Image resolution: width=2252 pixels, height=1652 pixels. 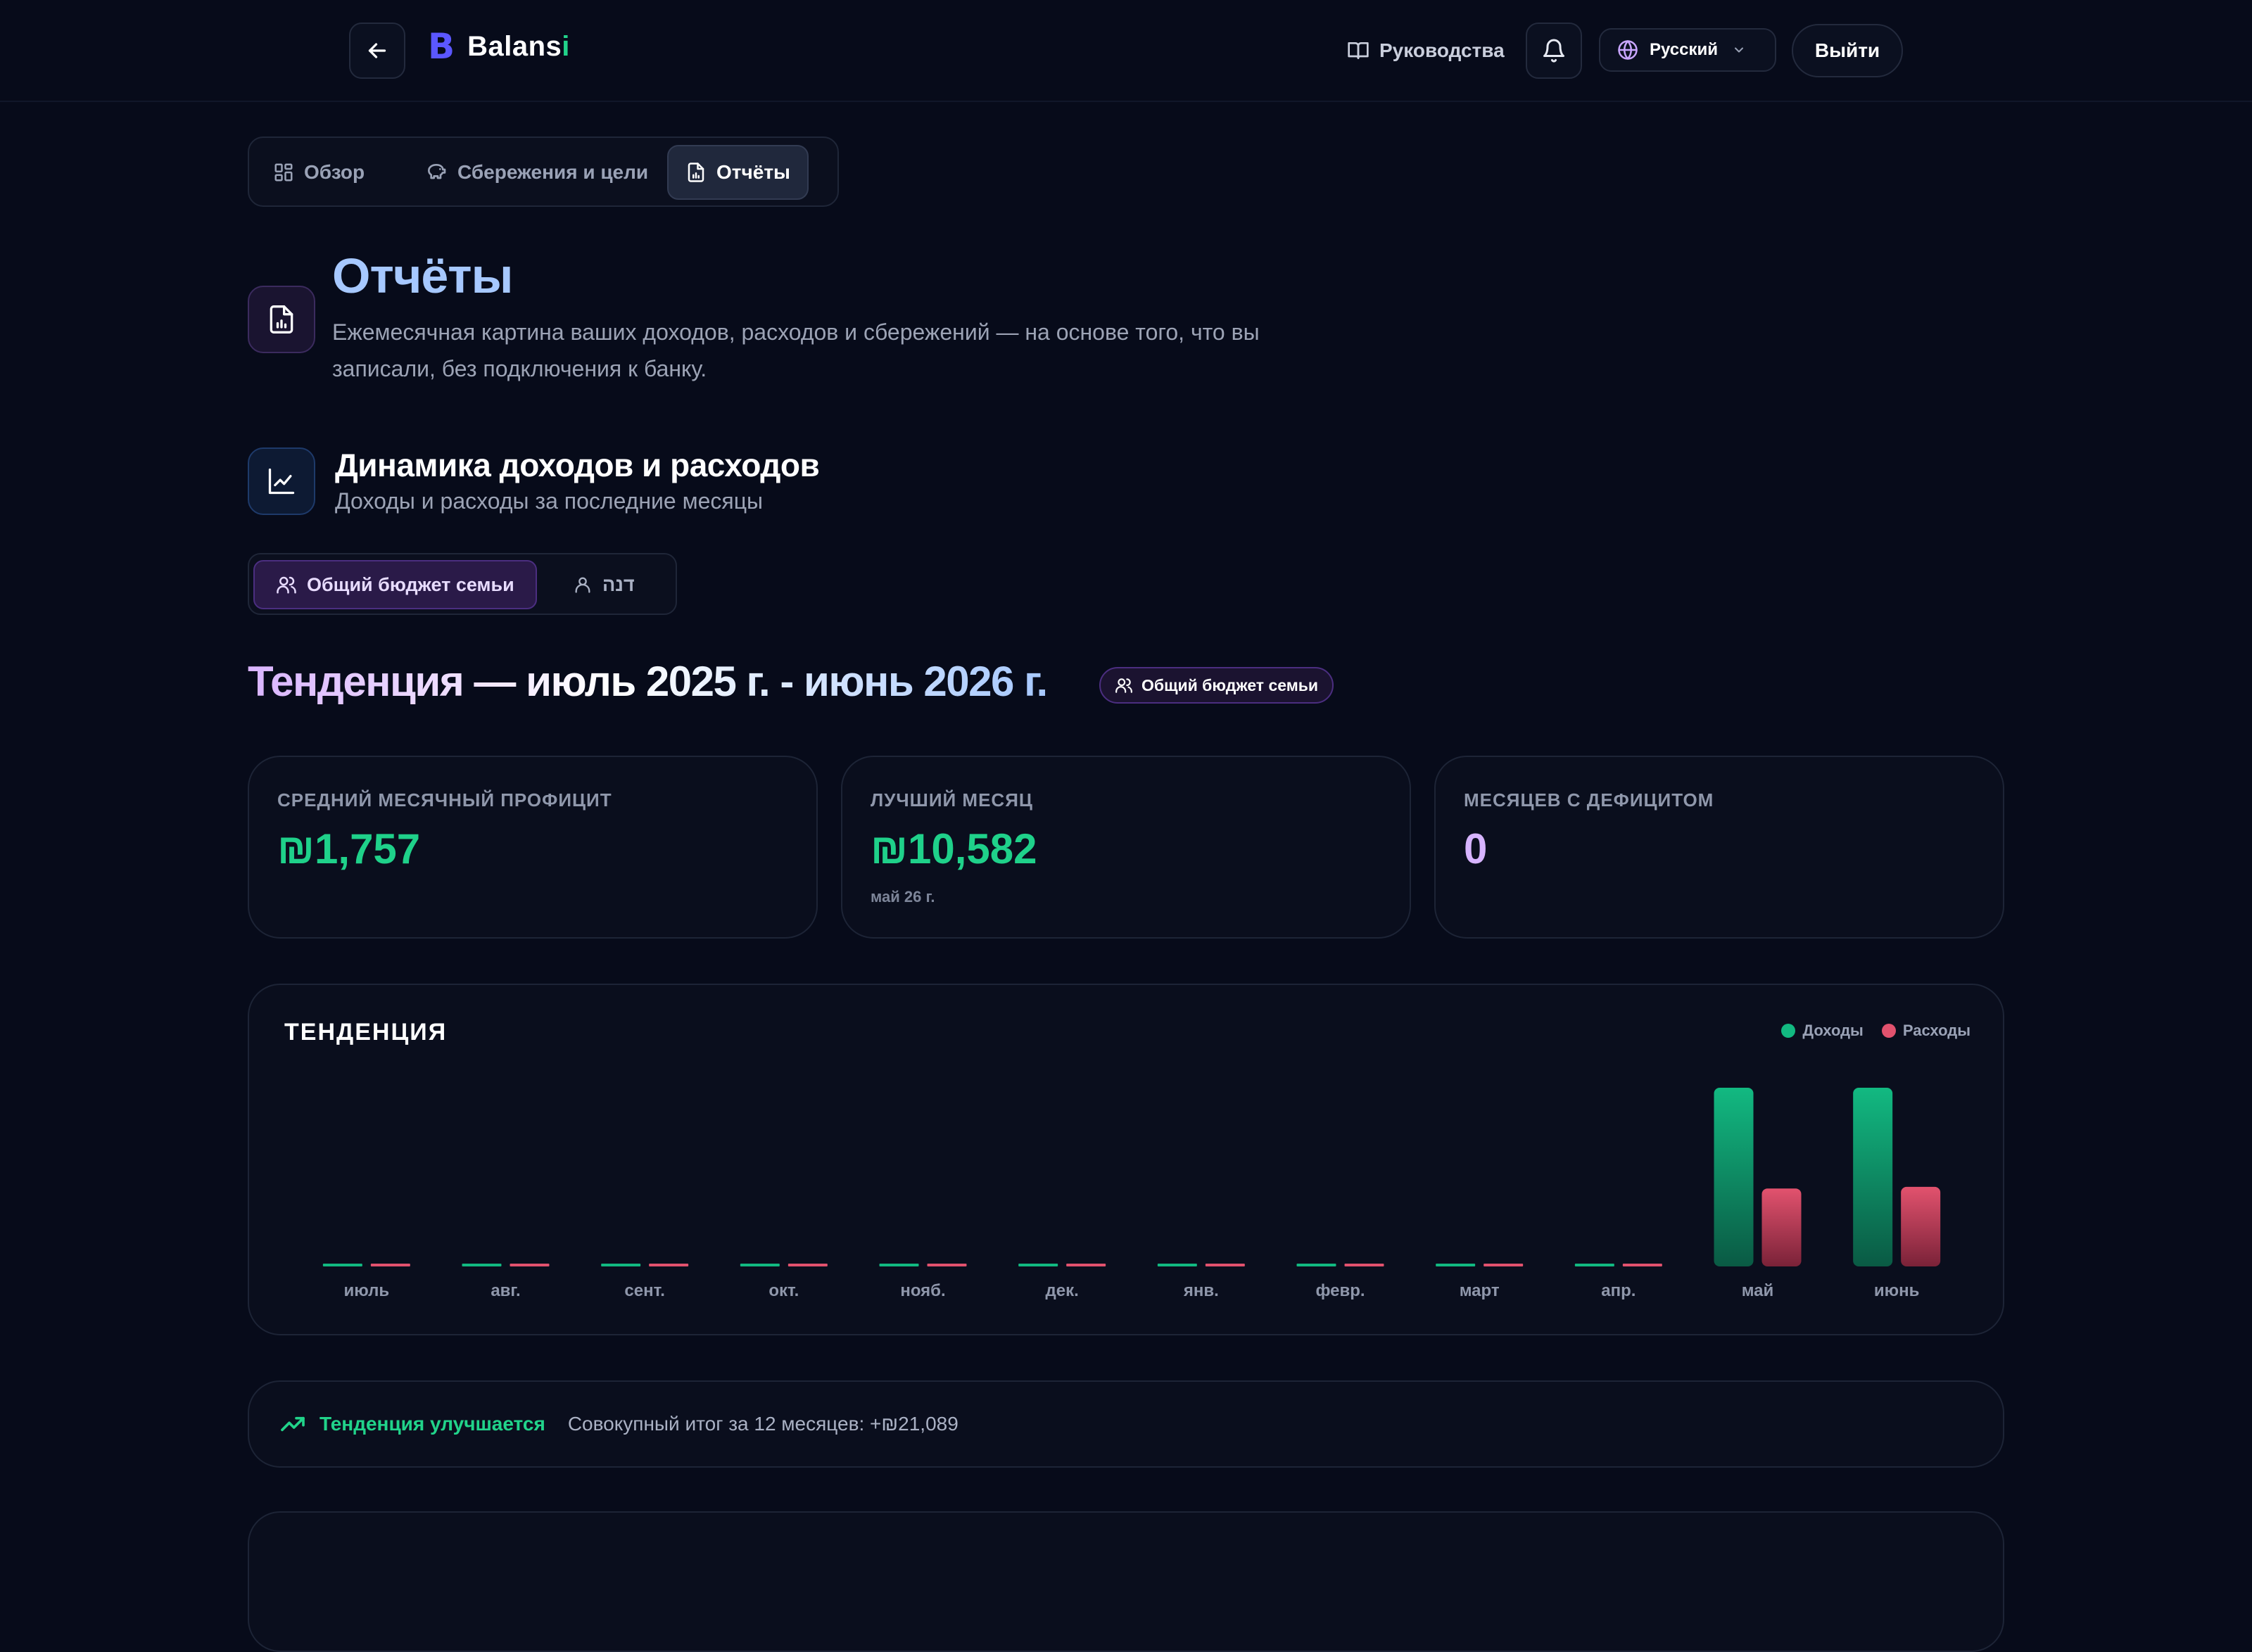 What do you see at coordinates (334, 172) in the screenshot?
I see `tab-overview-label: Обзор` at bounding box center [334, 172].